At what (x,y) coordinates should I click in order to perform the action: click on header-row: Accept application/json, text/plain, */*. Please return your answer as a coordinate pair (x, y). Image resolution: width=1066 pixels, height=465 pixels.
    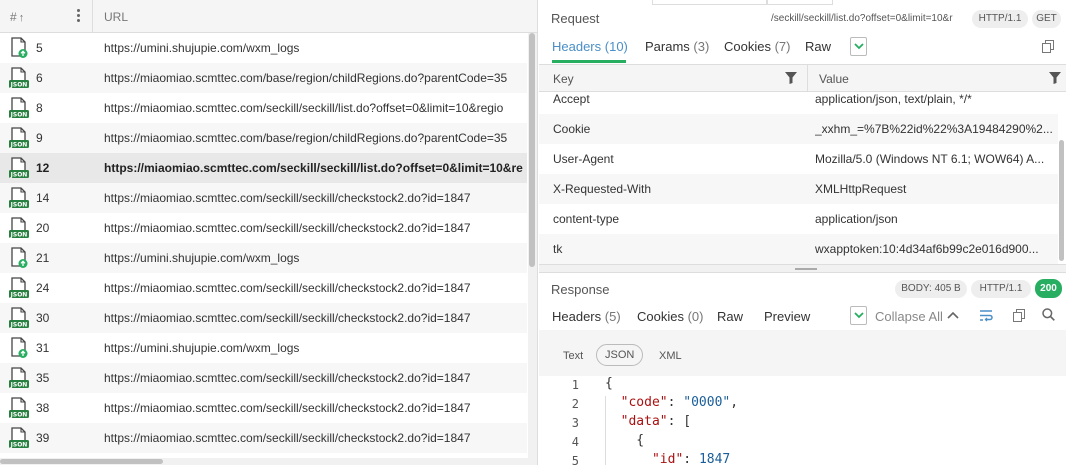
    Looking at the image, I should click on (802, 99).